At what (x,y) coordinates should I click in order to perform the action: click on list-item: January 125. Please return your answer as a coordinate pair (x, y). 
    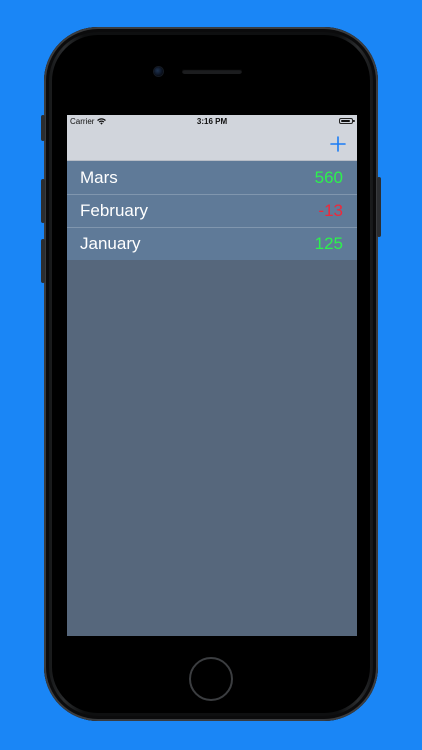
    Looking at the image, I should click on (212, 243).